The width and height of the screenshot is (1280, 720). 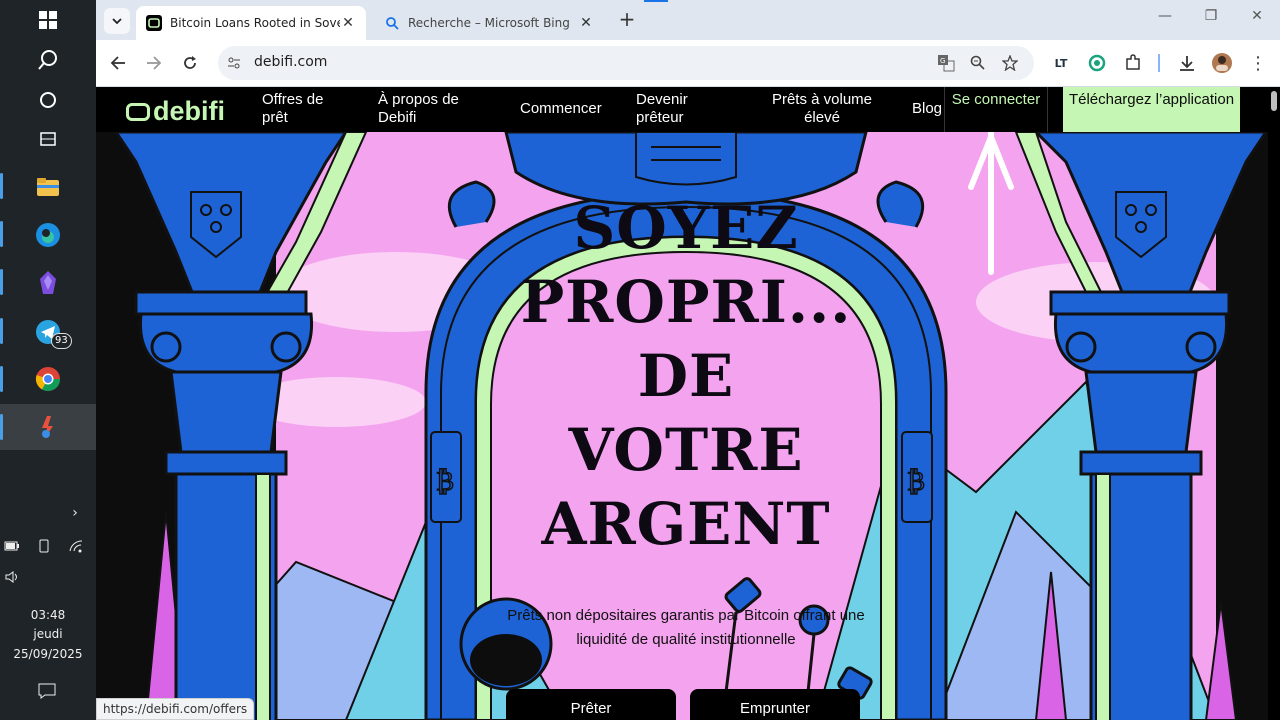 What do you see at coordinates (48, 139) in the screenshot?
I see `widgets-icon` at bounding box center [48, 139].